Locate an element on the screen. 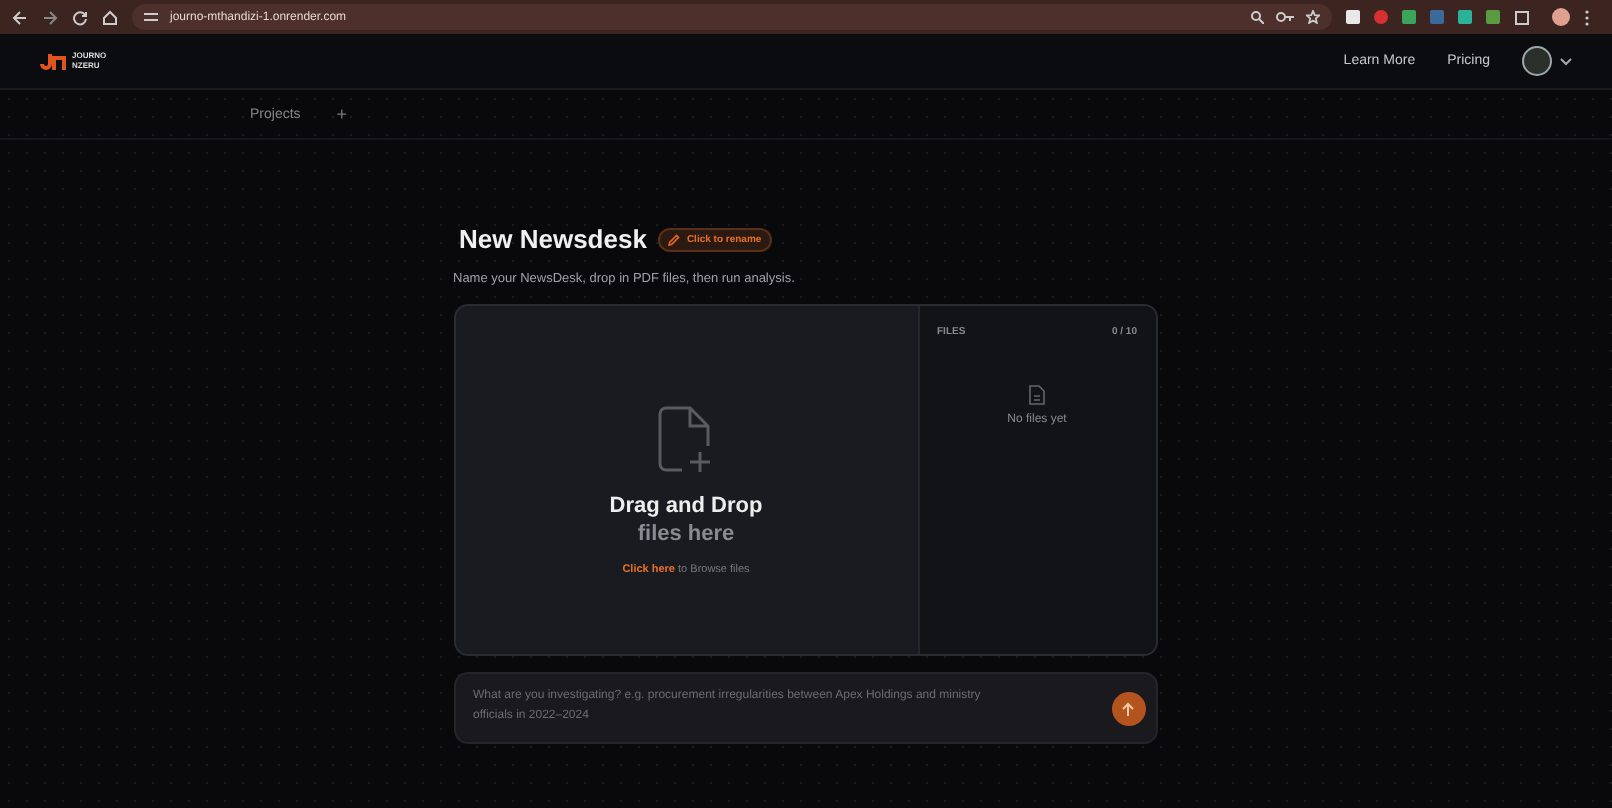  reload-icon is located at coordinates (80, 17).